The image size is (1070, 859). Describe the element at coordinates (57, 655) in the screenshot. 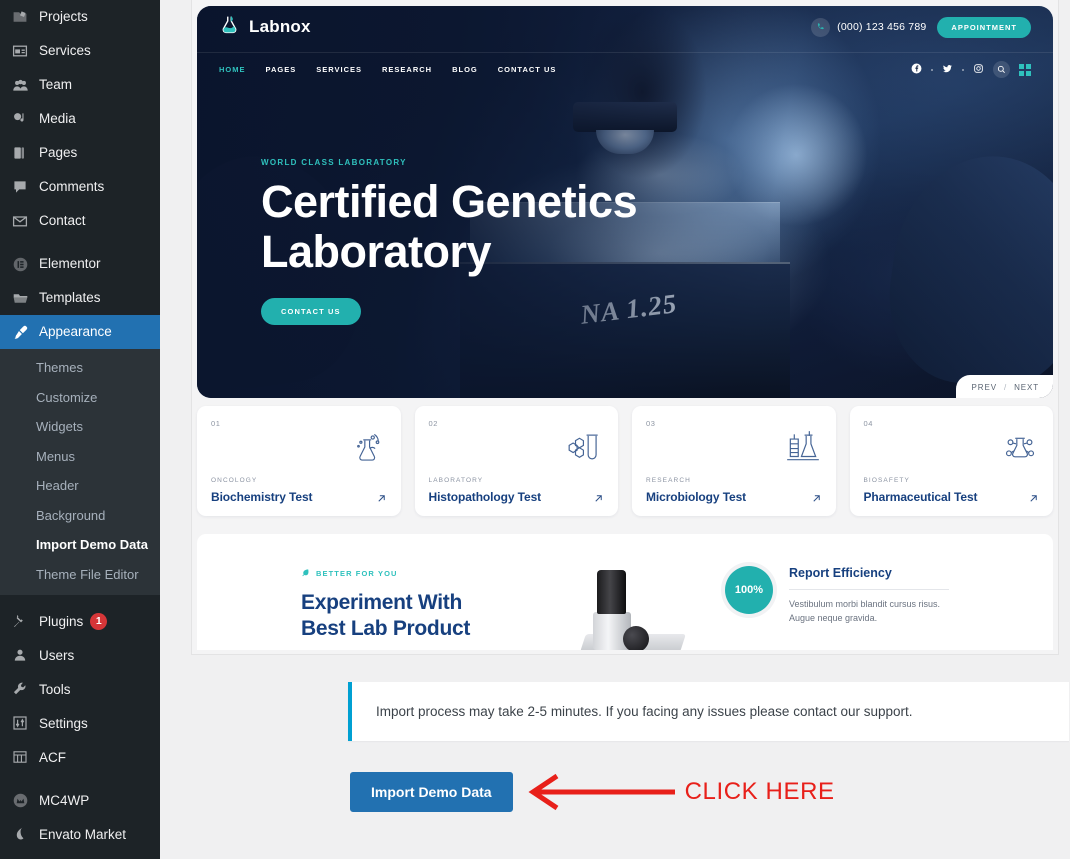

I see `sidebar-item-label: Users` at that location.